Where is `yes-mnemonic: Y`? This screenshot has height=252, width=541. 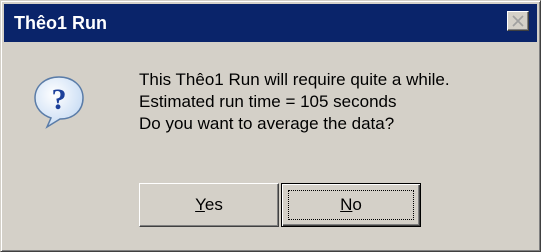
yes-mnemonic: Y is located at coordinates (200, 204).